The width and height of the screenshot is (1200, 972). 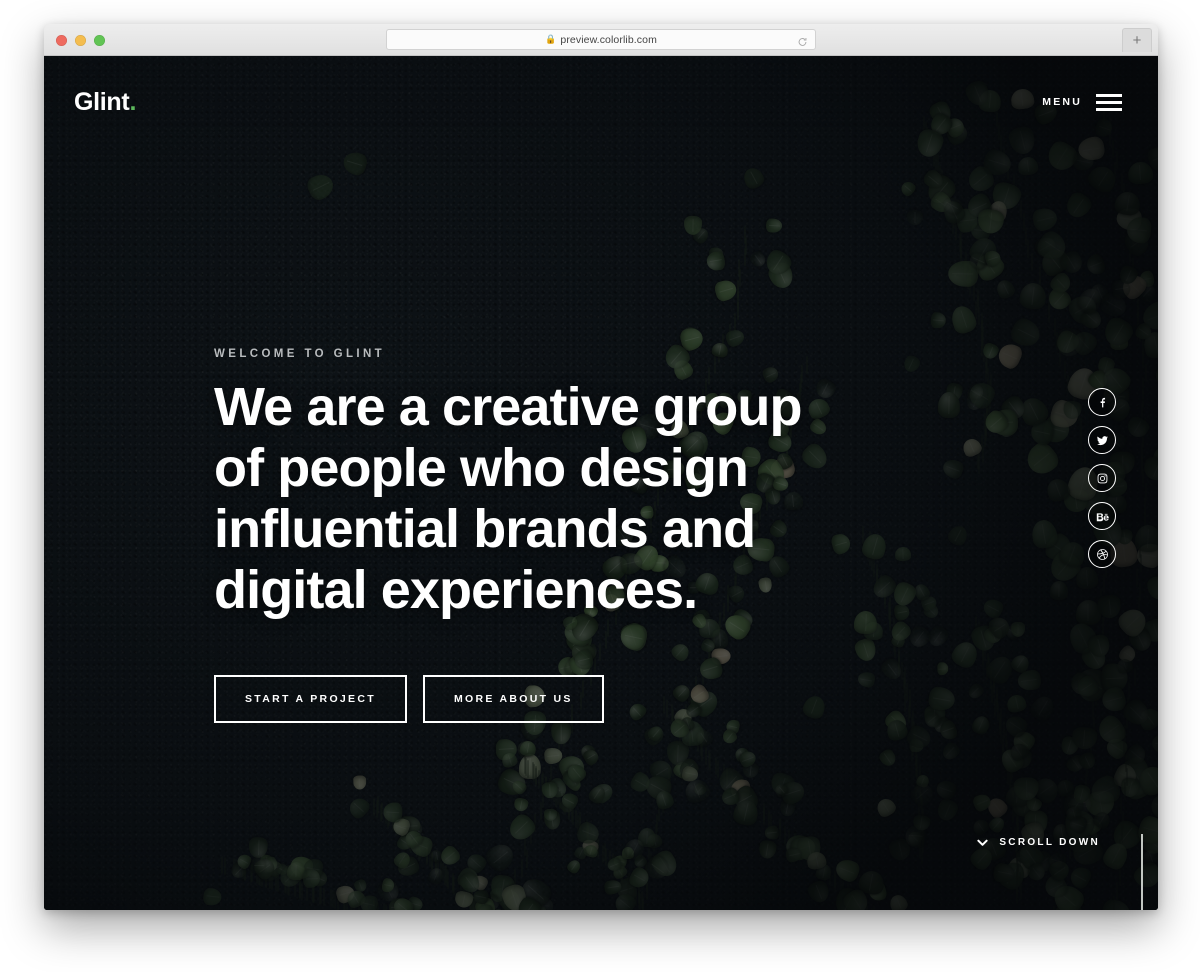 I want to click on behance-icon, so click(x=1102, y=516).